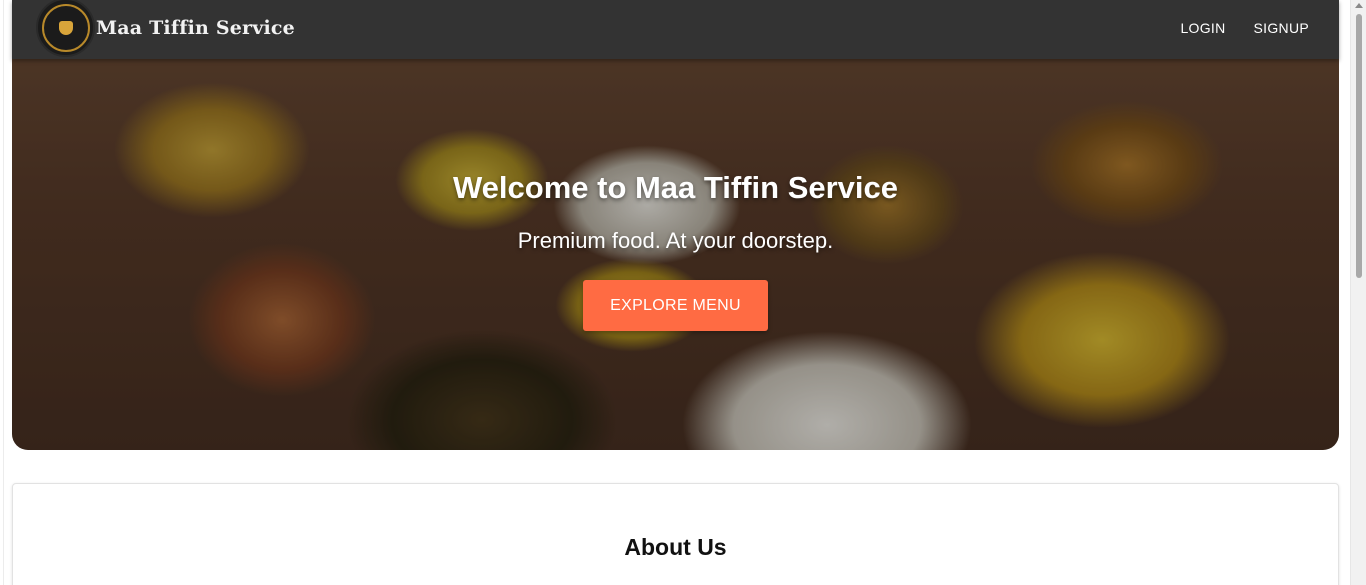 The height and width of the screenshot is (585, 1366). I want to click on page-scrollbar, so click(1358, 292).